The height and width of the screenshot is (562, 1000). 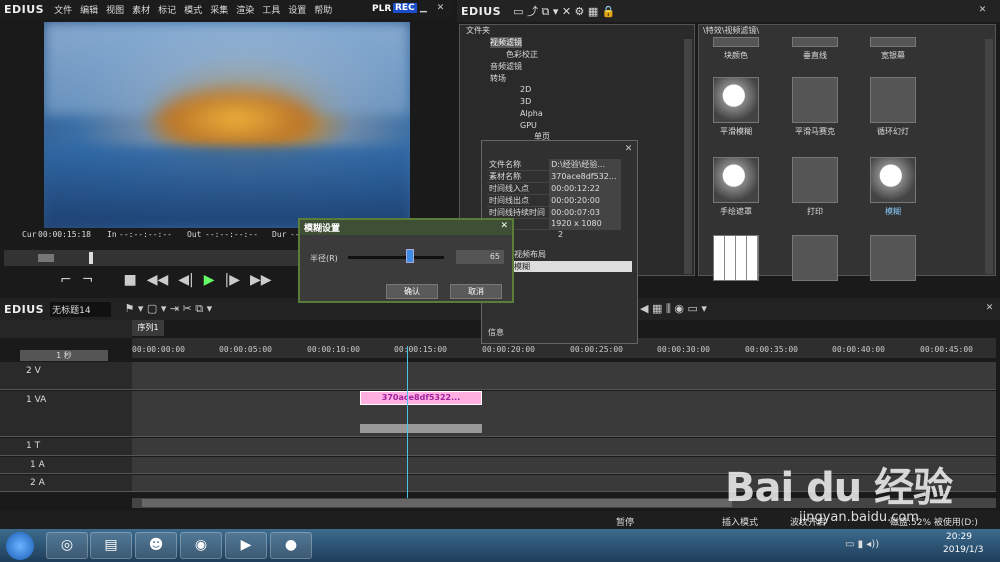 I want to click on folder-icon: ▭ ⤴ ⧉ ▾ ✕ ⚙ ▦ 🔒, so click(x=564, y=11).